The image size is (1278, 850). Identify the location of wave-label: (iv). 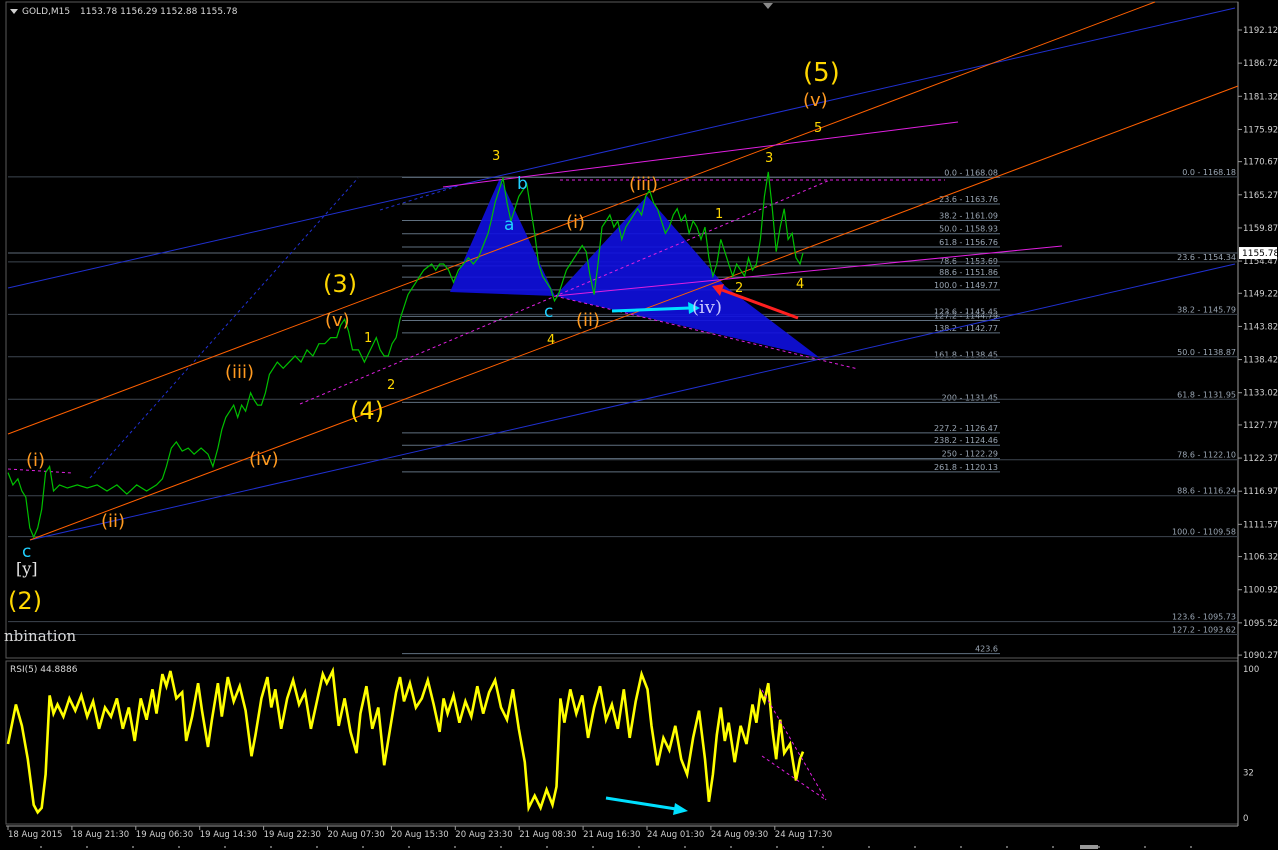
(707, 307).